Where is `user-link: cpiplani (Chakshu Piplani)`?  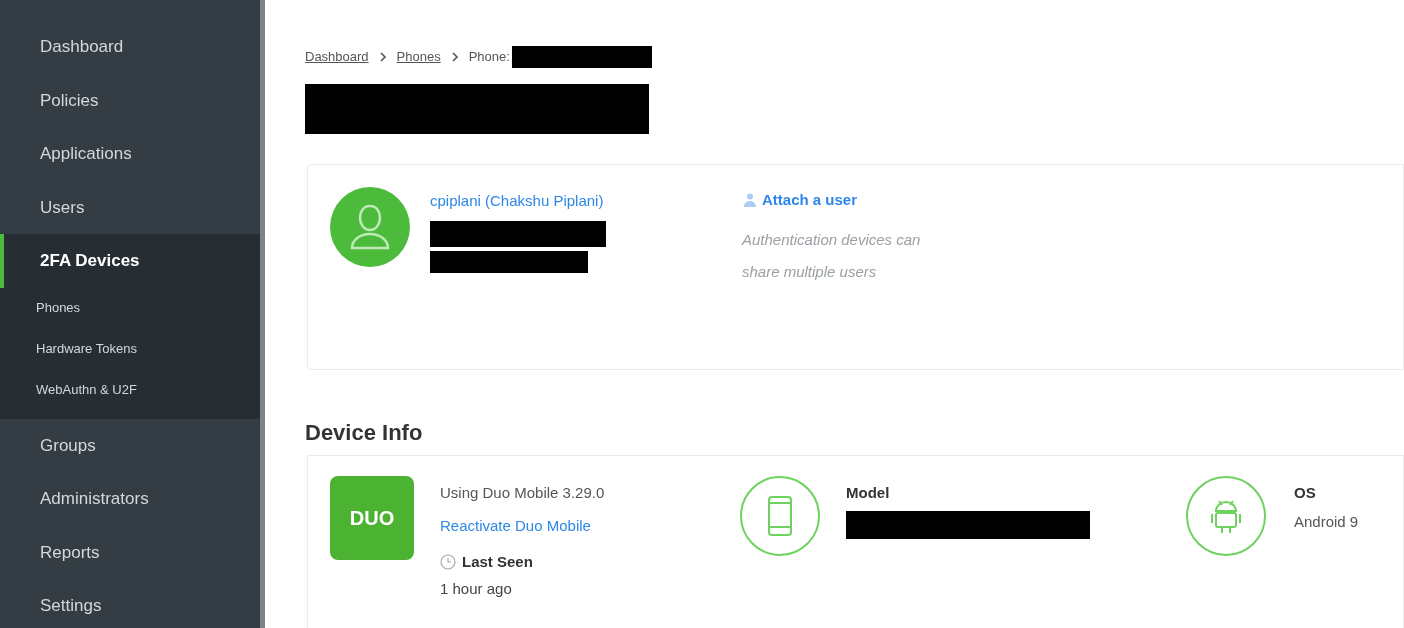
user-link: cpiplani (Chakshu Piplani) is located at coordinates (586, 201).